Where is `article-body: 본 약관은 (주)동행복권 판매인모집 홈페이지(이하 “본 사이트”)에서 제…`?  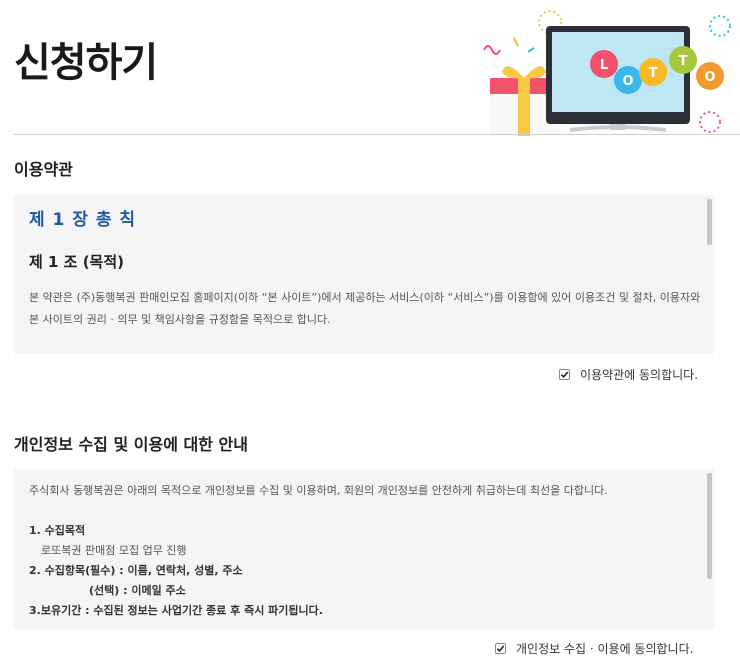 article-body: 본 약관은 (주)동행복권 판매인모집 홈페이지(이하 “본 사이트”)에서 제… is located at coordinates (365, 308).